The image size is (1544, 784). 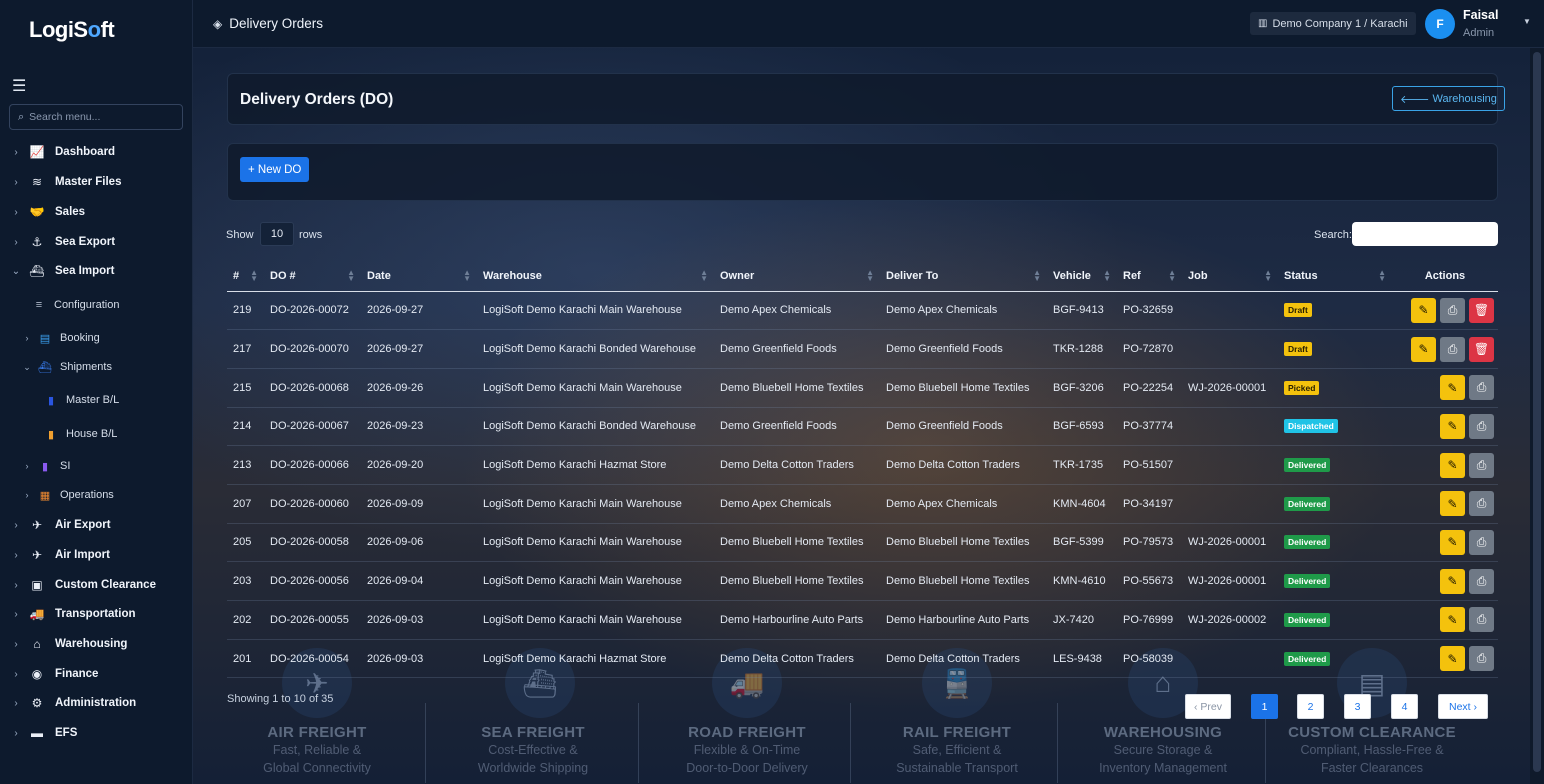 What do you see at coordinates (1335, 276) in the screenshot?
I see `column-header: Status ▲ ▼` at bounding box center [1335, 276].